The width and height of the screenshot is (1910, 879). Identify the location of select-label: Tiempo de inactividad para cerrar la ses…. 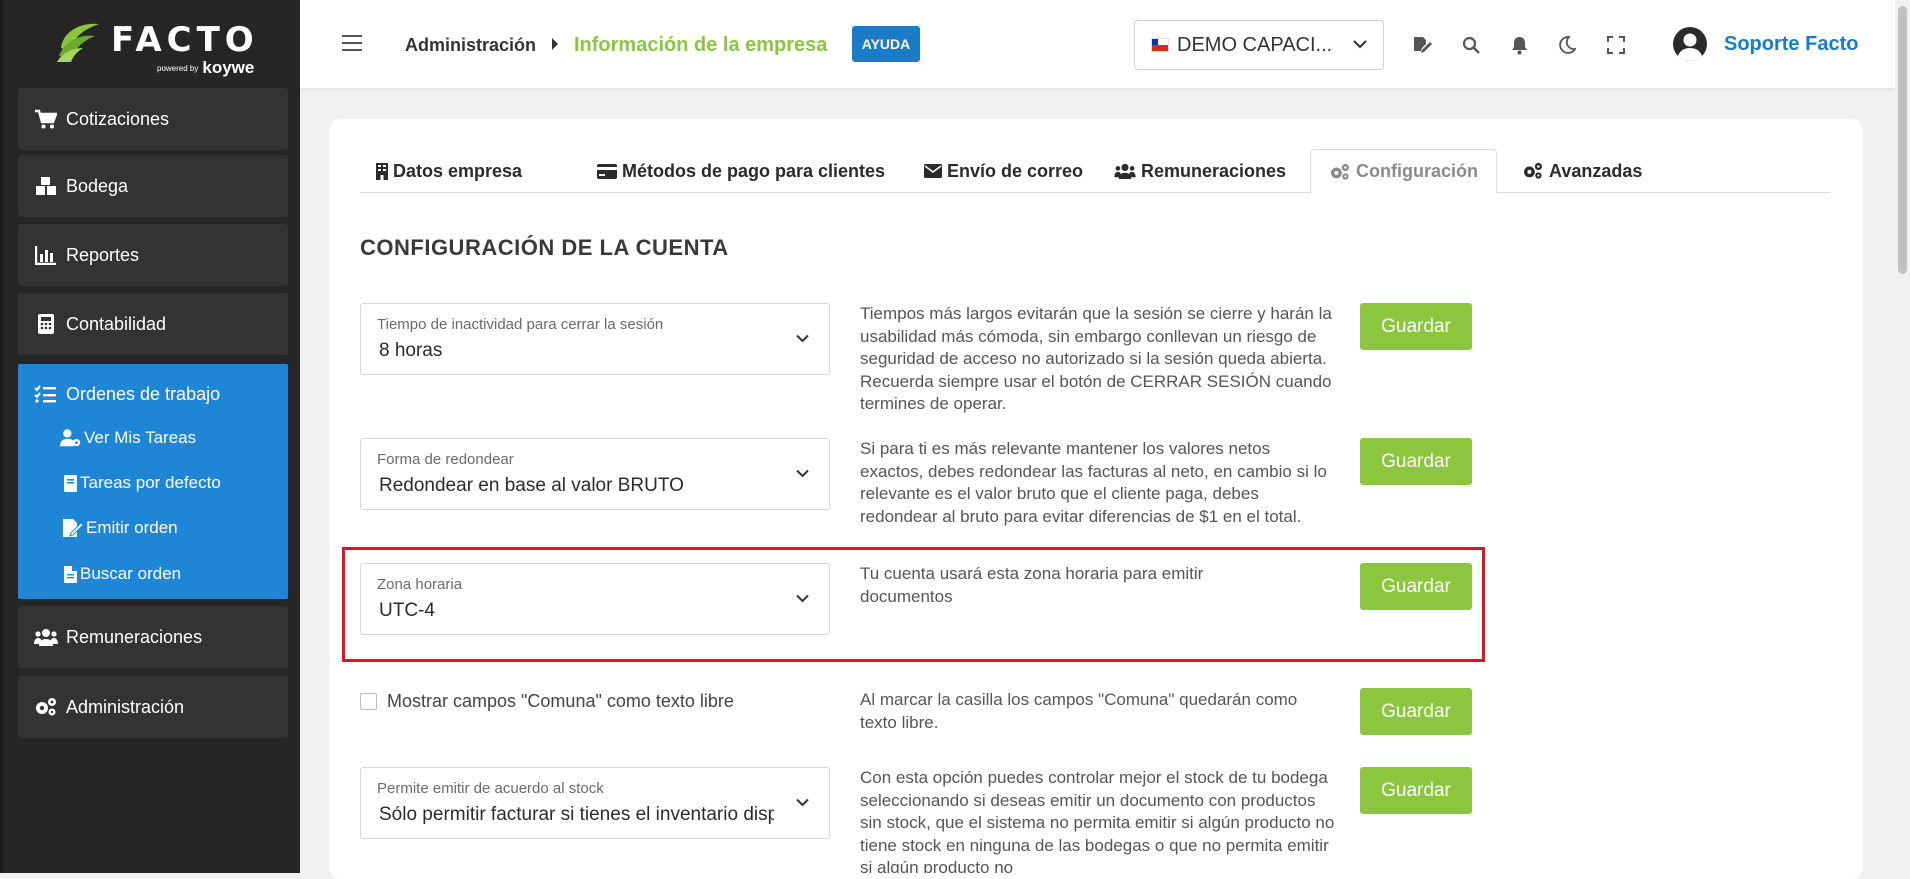
(520, 324).